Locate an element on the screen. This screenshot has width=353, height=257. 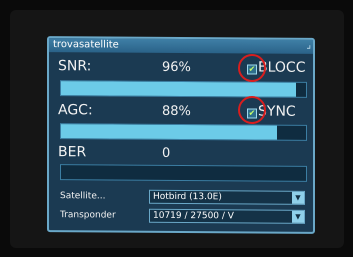
satellite-select-value: Hotbird (13.0E) is located at coordinates (187, 197).